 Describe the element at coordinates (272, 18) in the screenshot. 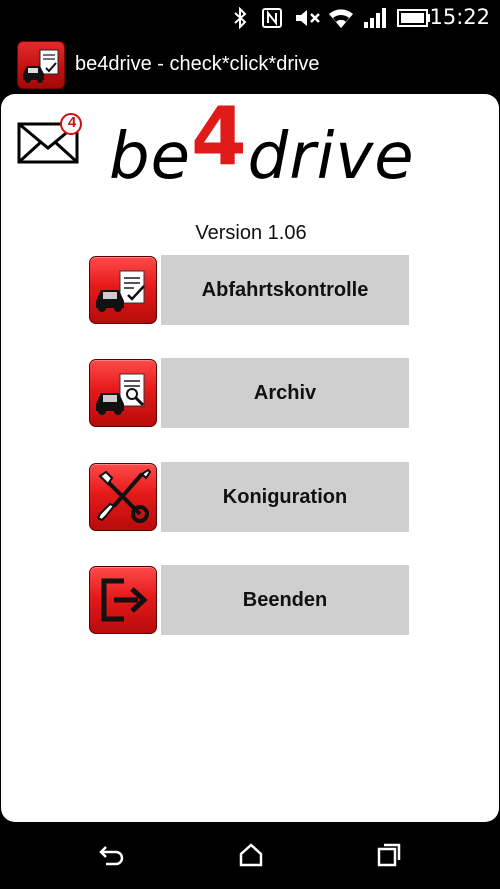

I see `nfc-icon` at that location.